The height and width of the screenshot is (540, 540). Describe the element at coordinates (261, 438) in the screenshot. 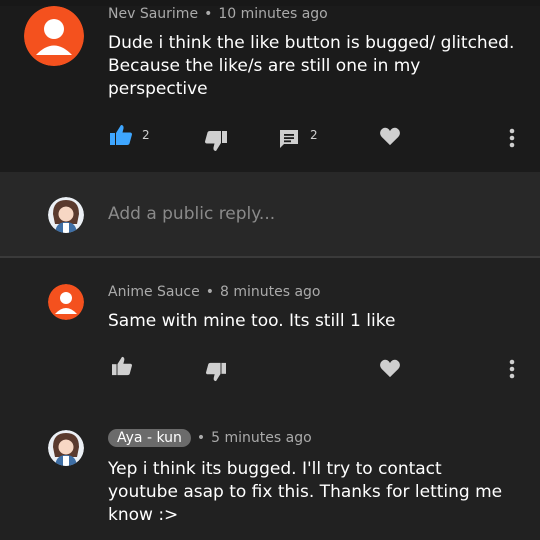

I see `comment-time: 5 minutes ago` at that location.